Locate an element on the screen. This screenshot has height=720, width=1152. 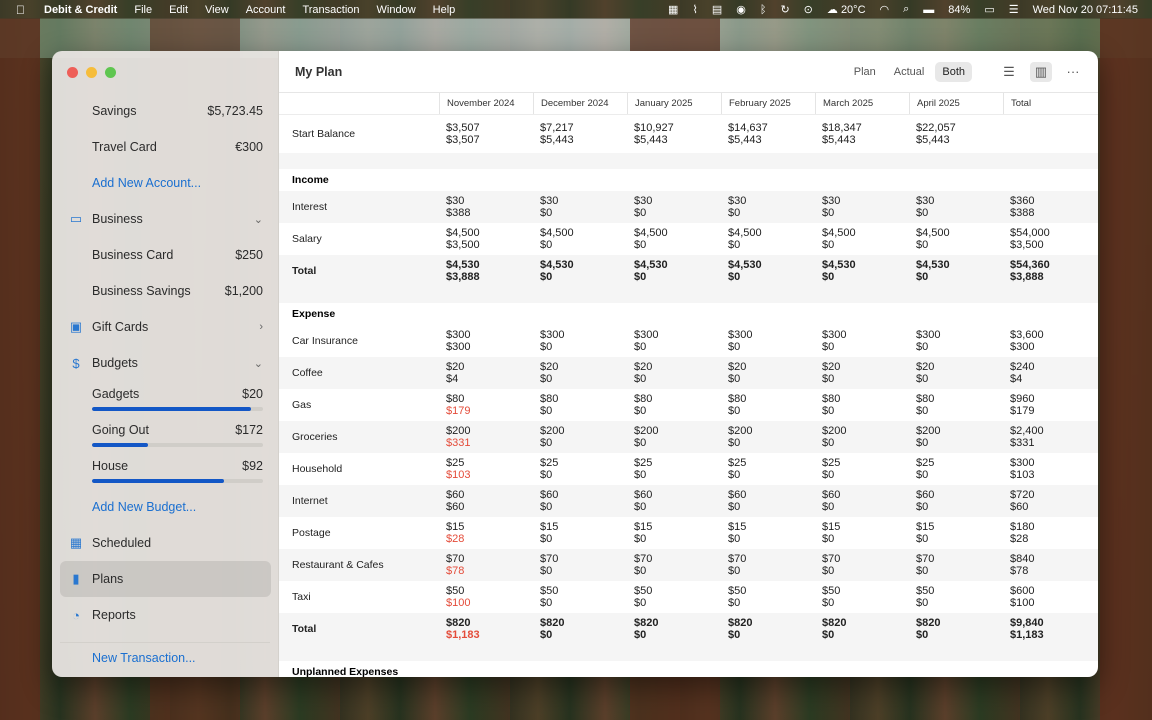
chevron-right-icon: › is located at coordinates (261, 327).